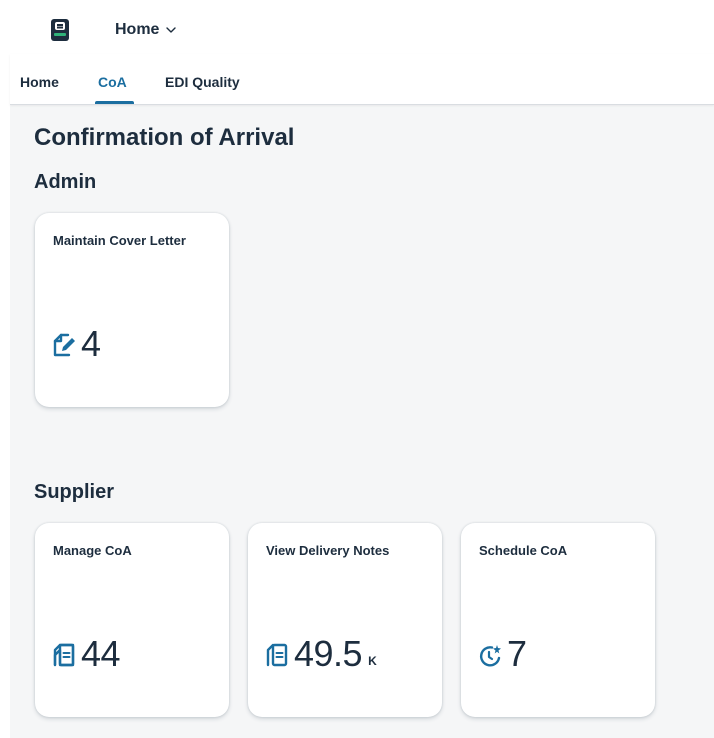 The width and height of the screenshot is (714, 738). I want to click on logo-mark-icon, so click(60, 26).